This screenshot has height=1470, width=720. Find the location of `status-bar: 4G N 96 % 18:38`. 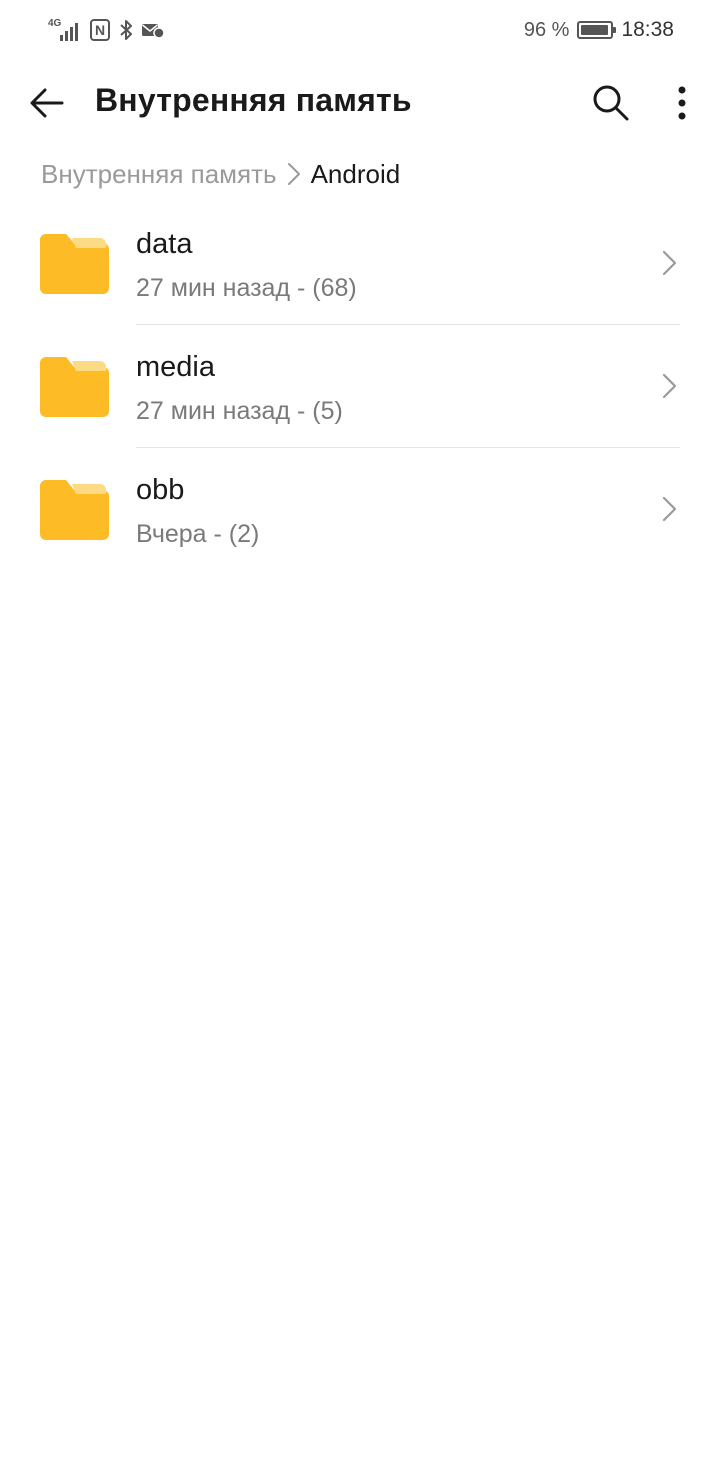

status-bar: 4G N 96 % 18:38 is located at coordinates (360, 30).